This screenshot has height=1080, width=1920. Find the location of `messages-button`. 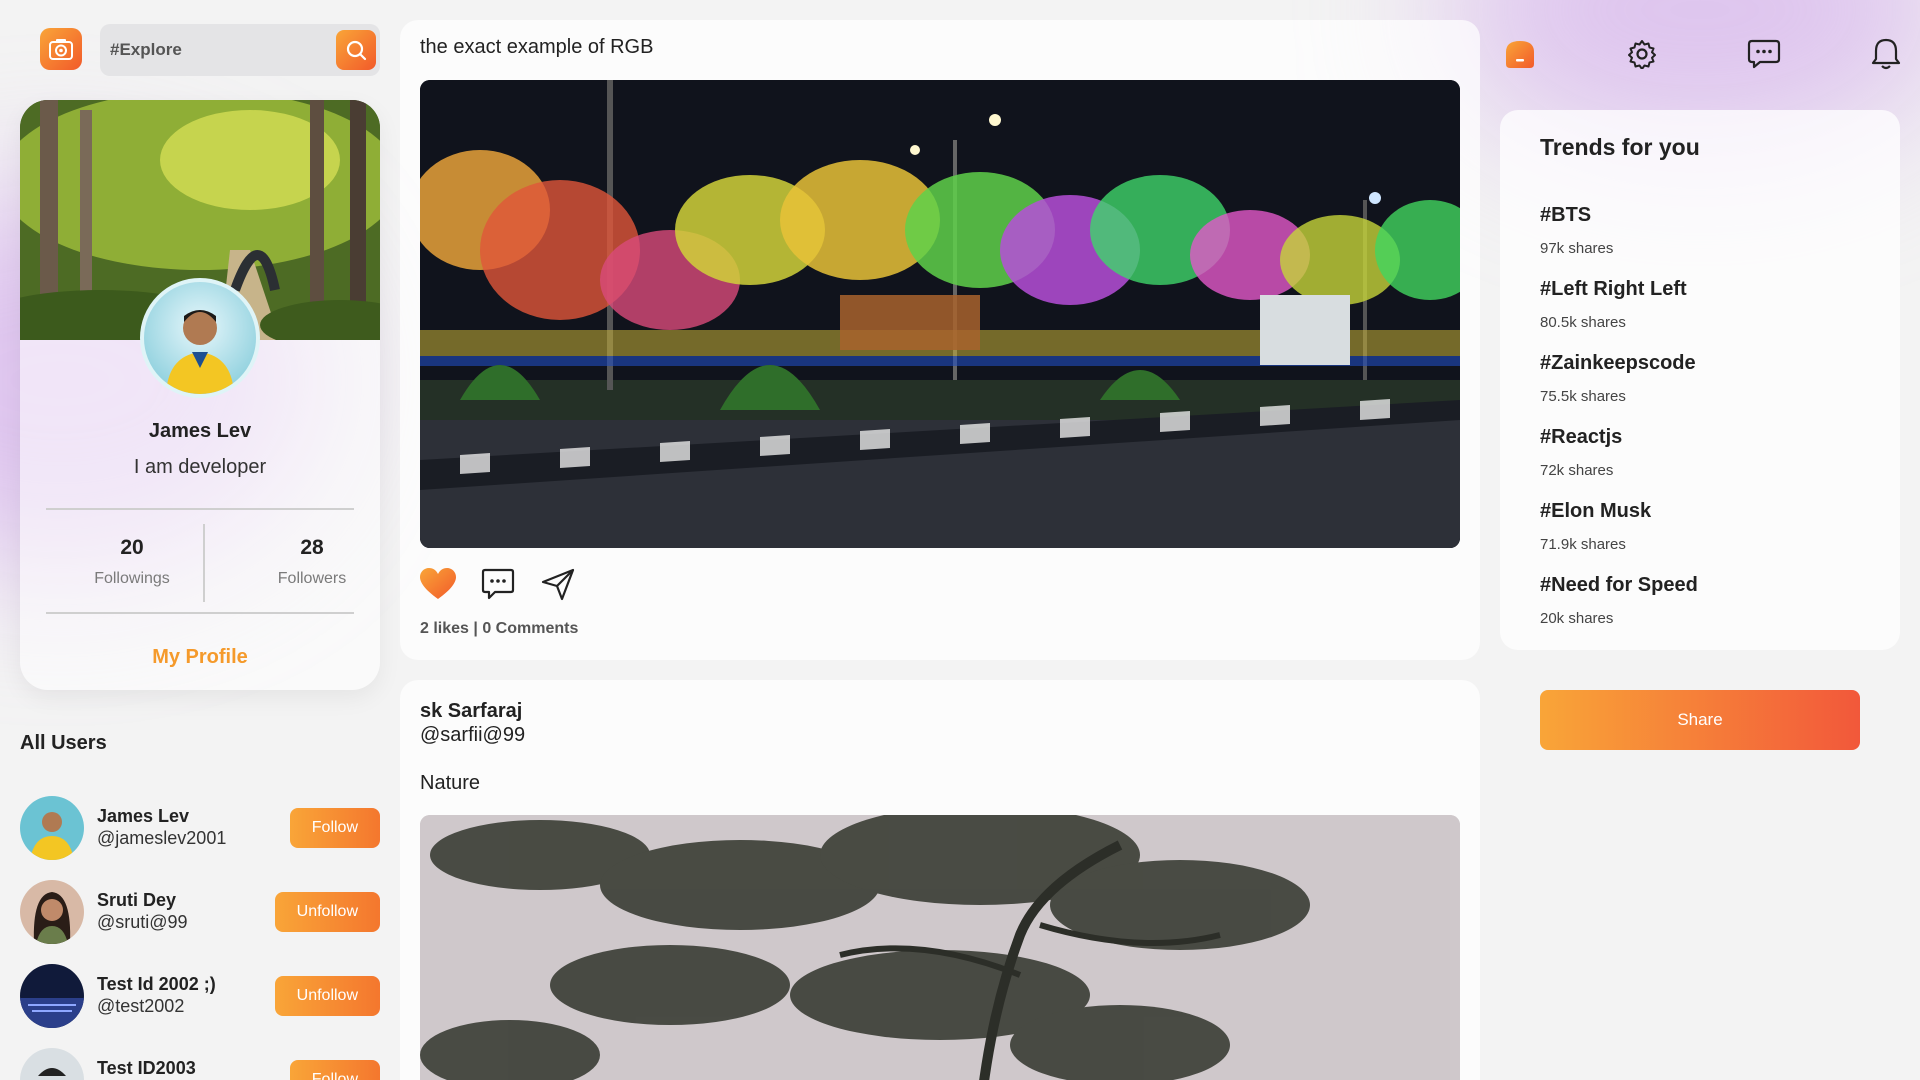

messages-button is located at coordinates (1764, 54).